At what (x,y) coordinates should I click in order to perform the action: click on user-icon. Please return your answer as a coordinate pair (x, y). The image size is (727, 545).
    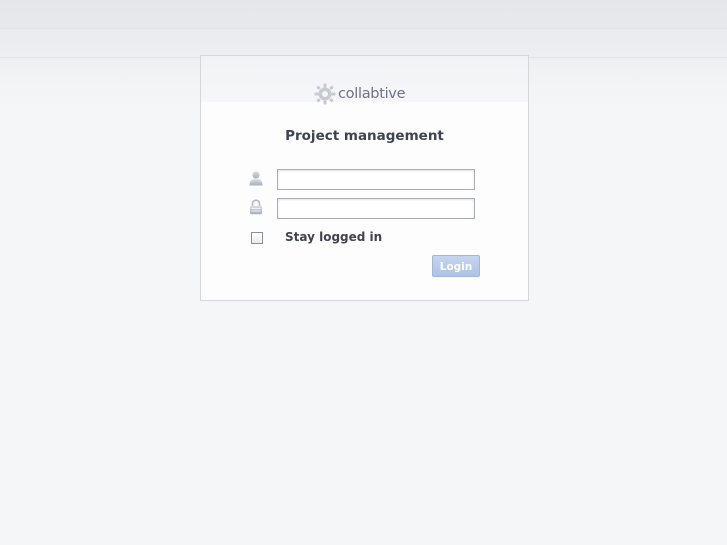
    Looking at the image, I should click on (256, 178).